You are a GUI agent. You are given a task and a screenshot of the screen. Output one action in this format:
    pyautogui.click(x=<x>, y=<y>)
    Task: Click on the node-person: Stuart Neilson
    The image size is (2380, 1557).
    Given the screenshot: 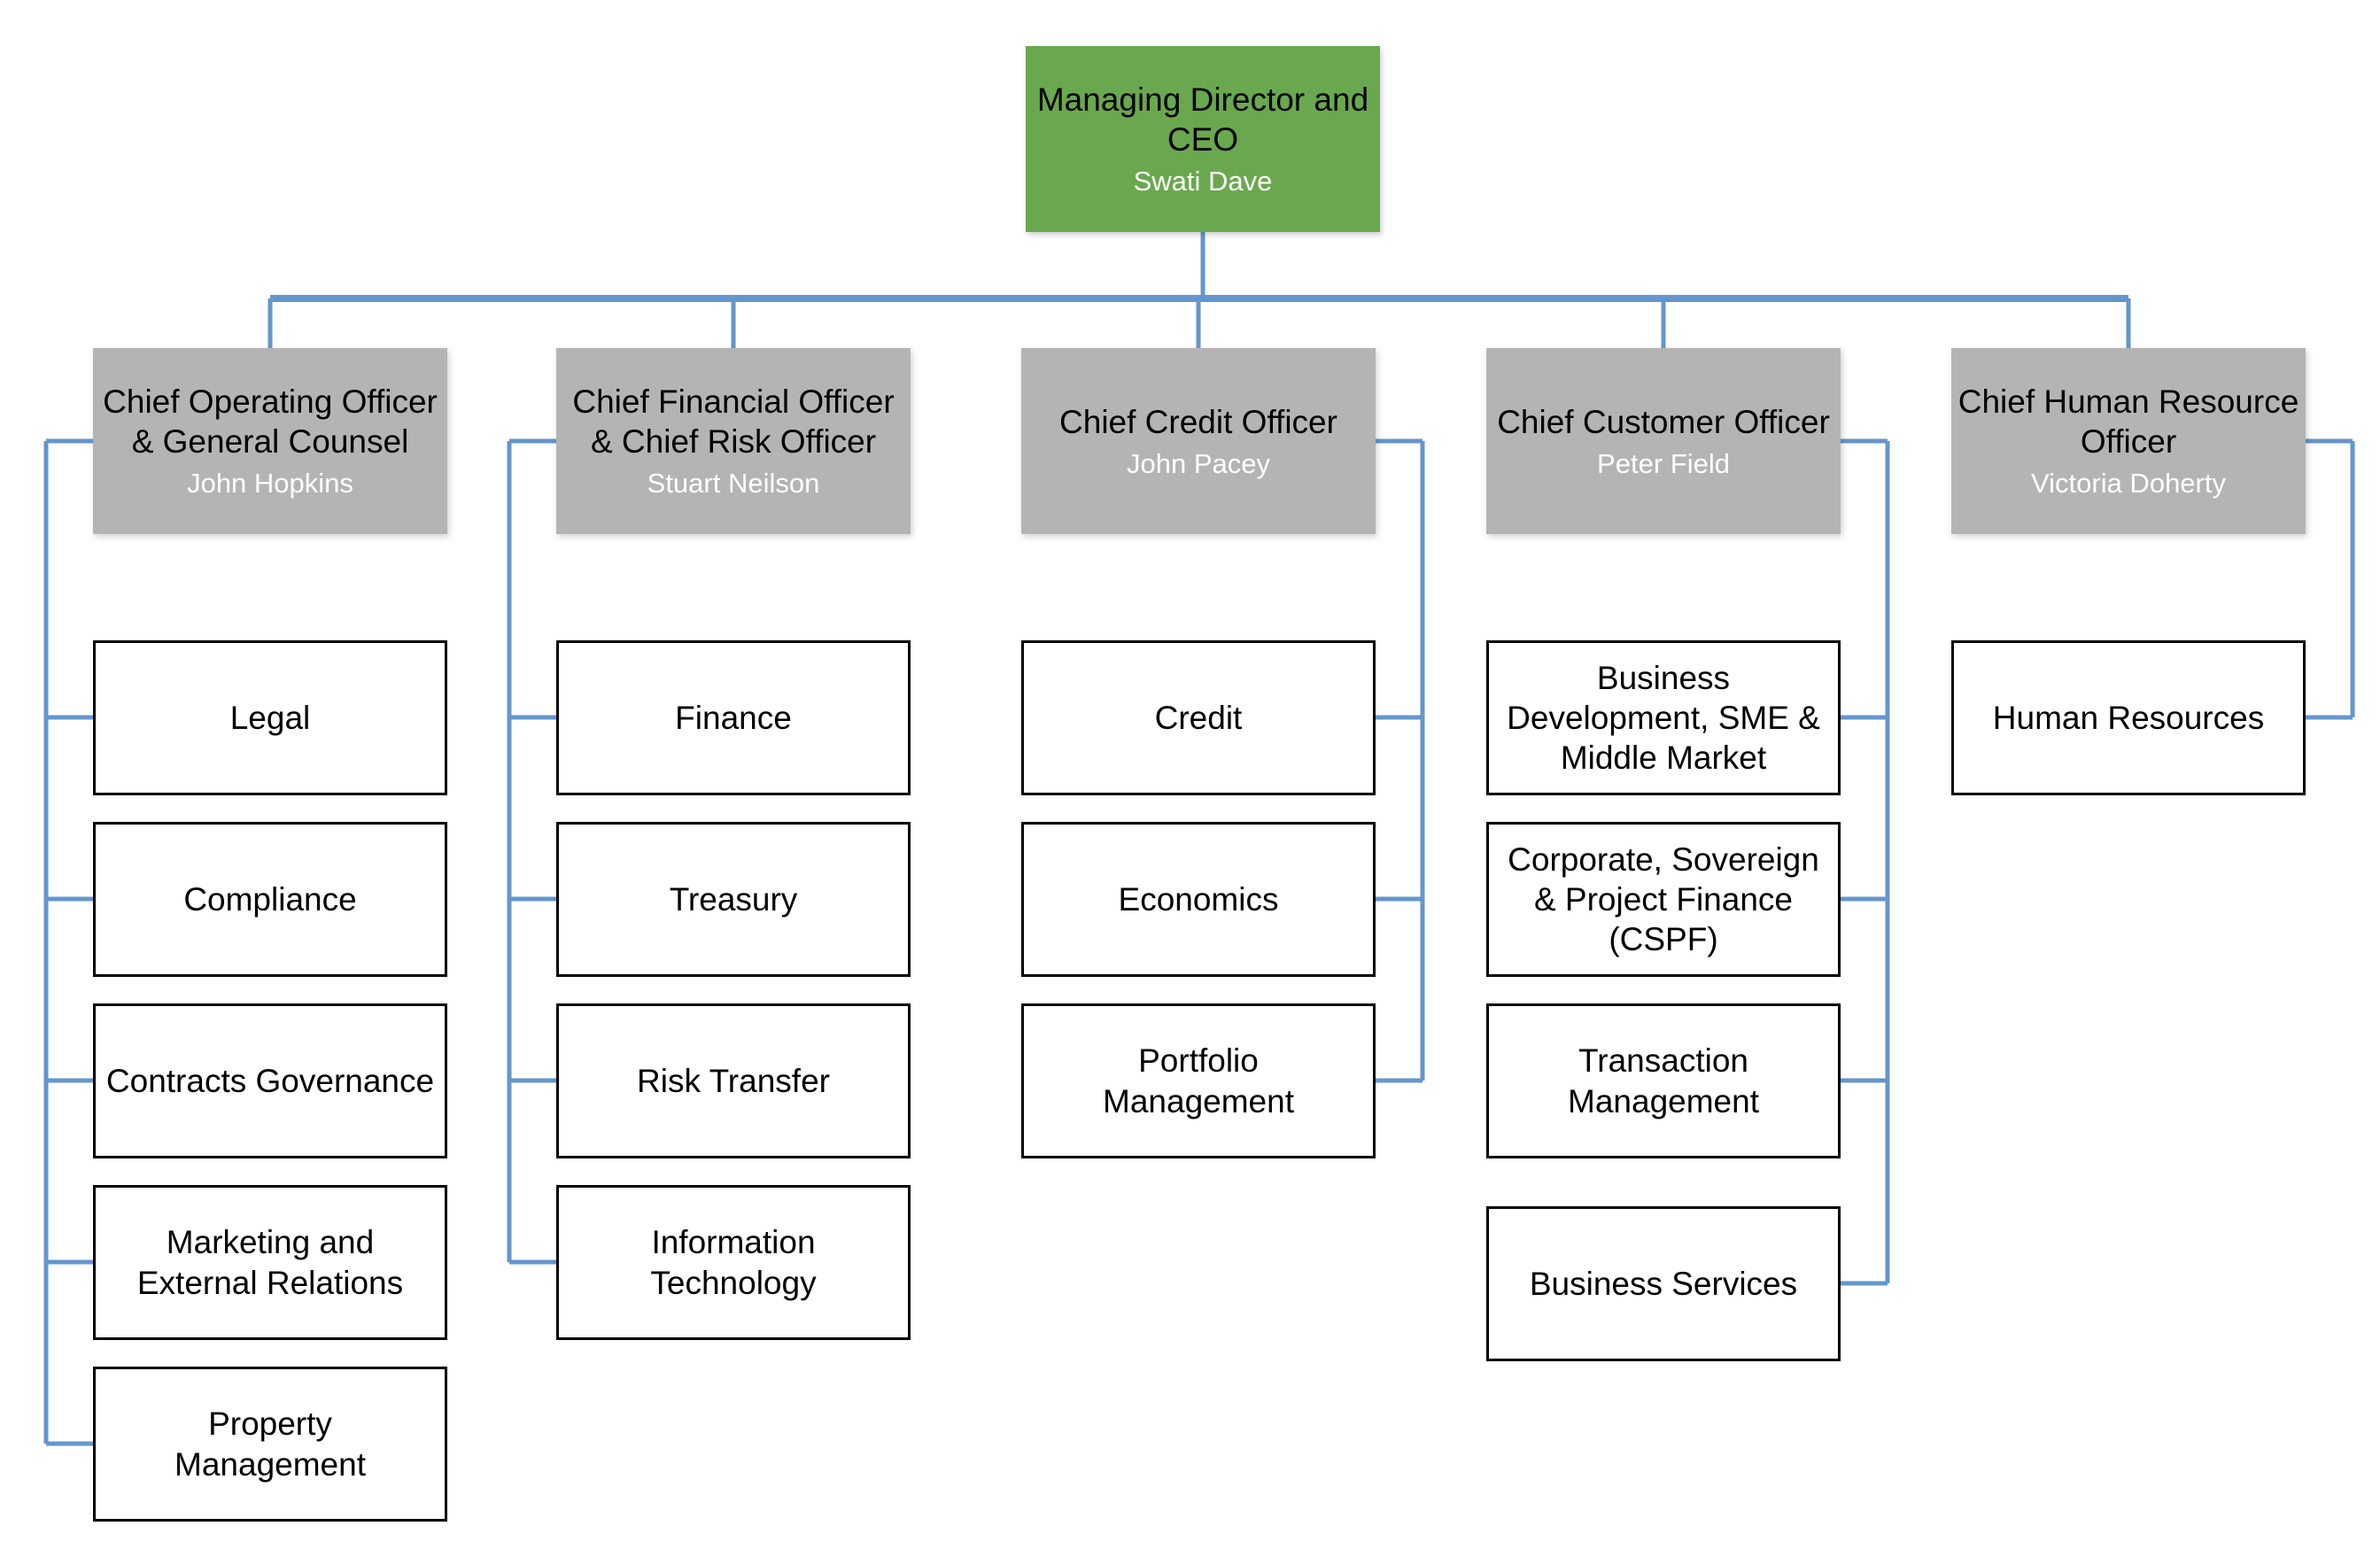 What is the action you would take?
    pyautogui.click(x=733, y=484)
    